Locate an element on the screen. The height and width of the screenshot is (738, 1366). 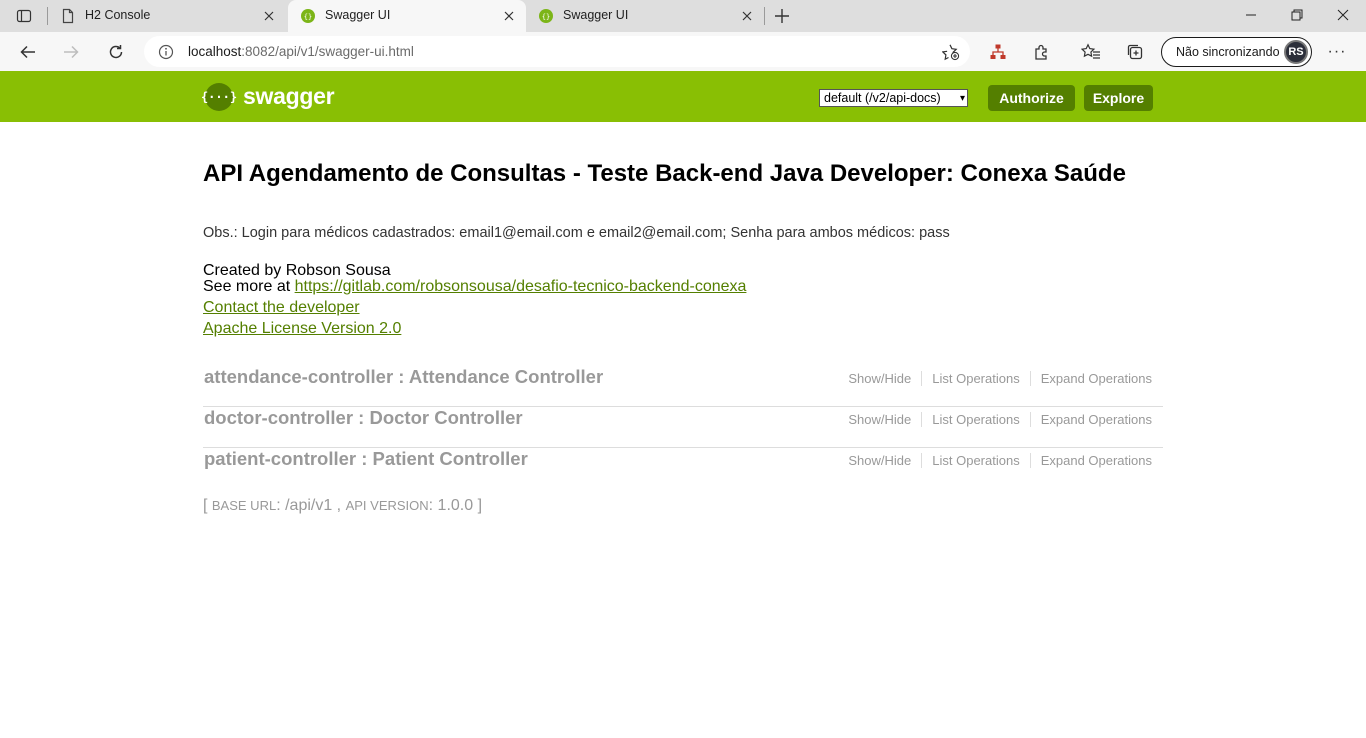
collections-icon is located at coordinates (1135, 52).